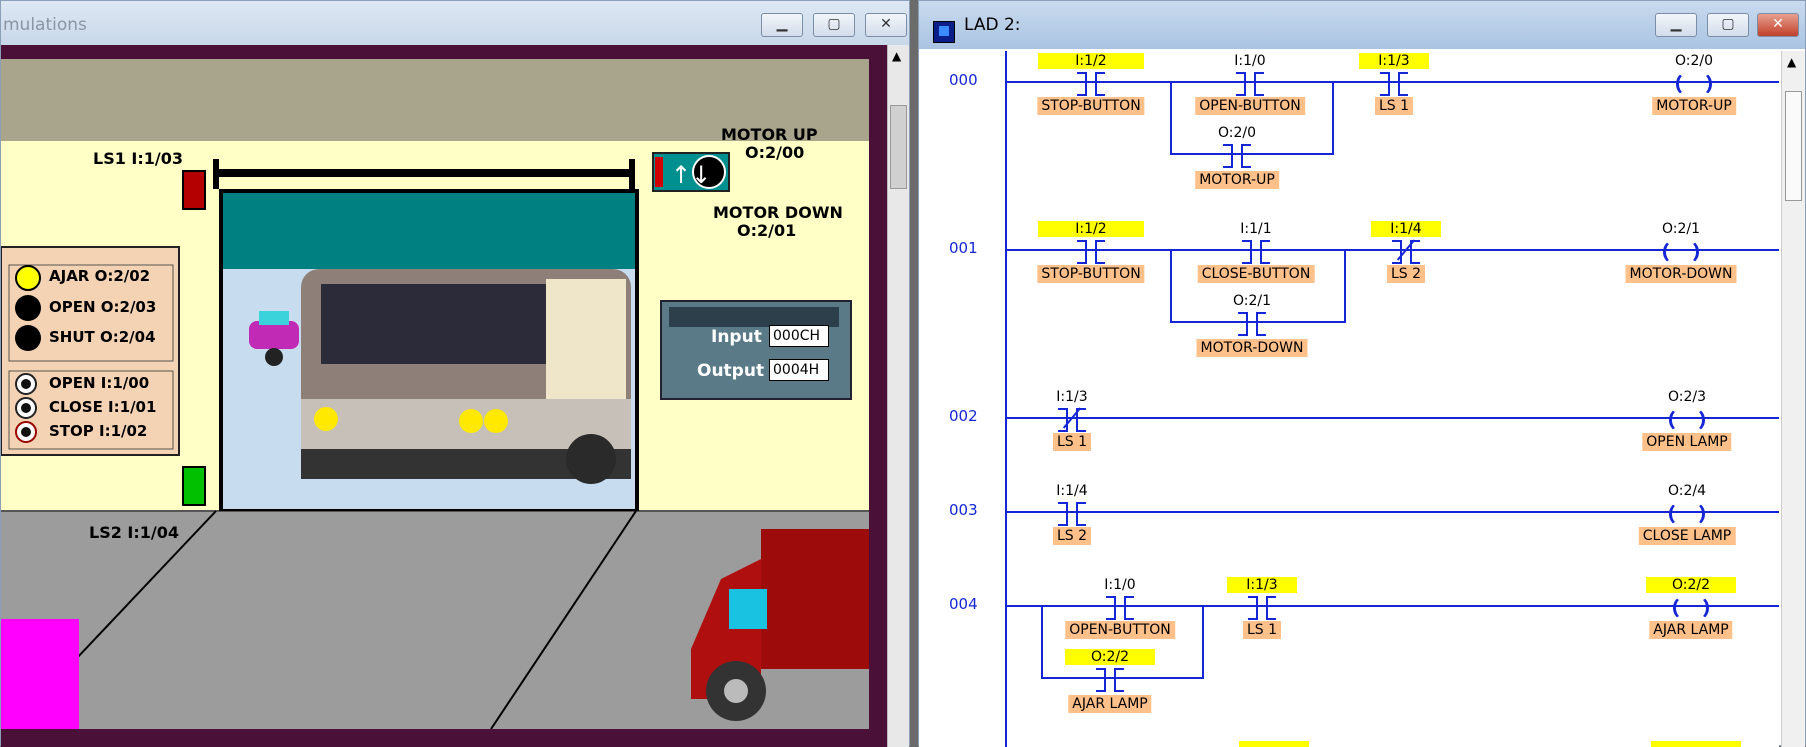  I want to click on motor-down-label: MOTOR DOWN, so click(778, 212).